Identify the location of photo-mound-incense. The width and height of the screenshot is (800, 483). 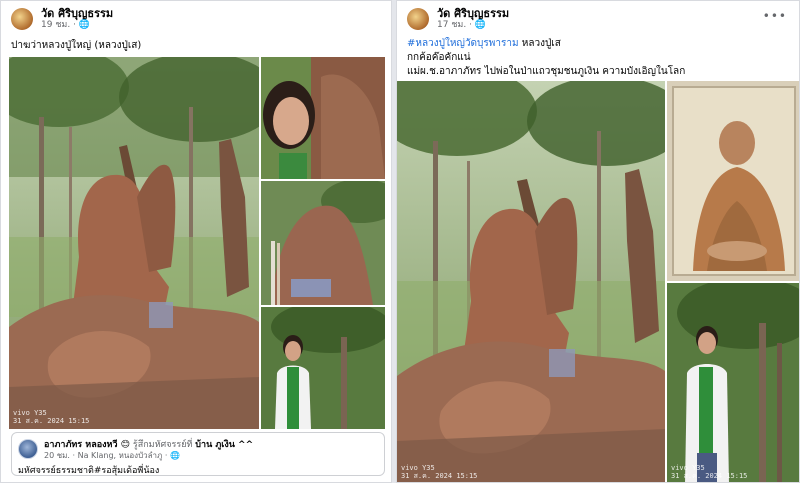
(323, 243).